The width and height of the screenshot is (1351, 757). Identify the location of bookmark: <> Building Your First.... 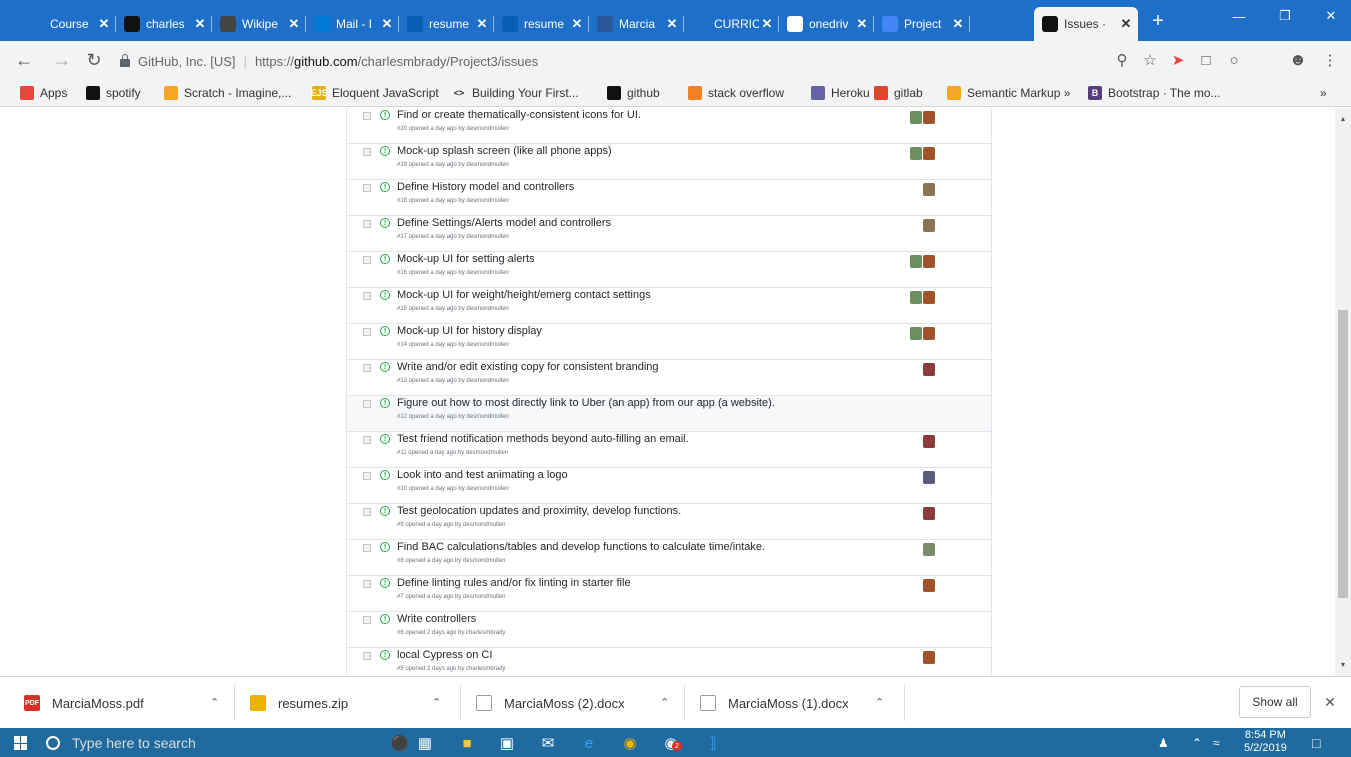
(515, 93).